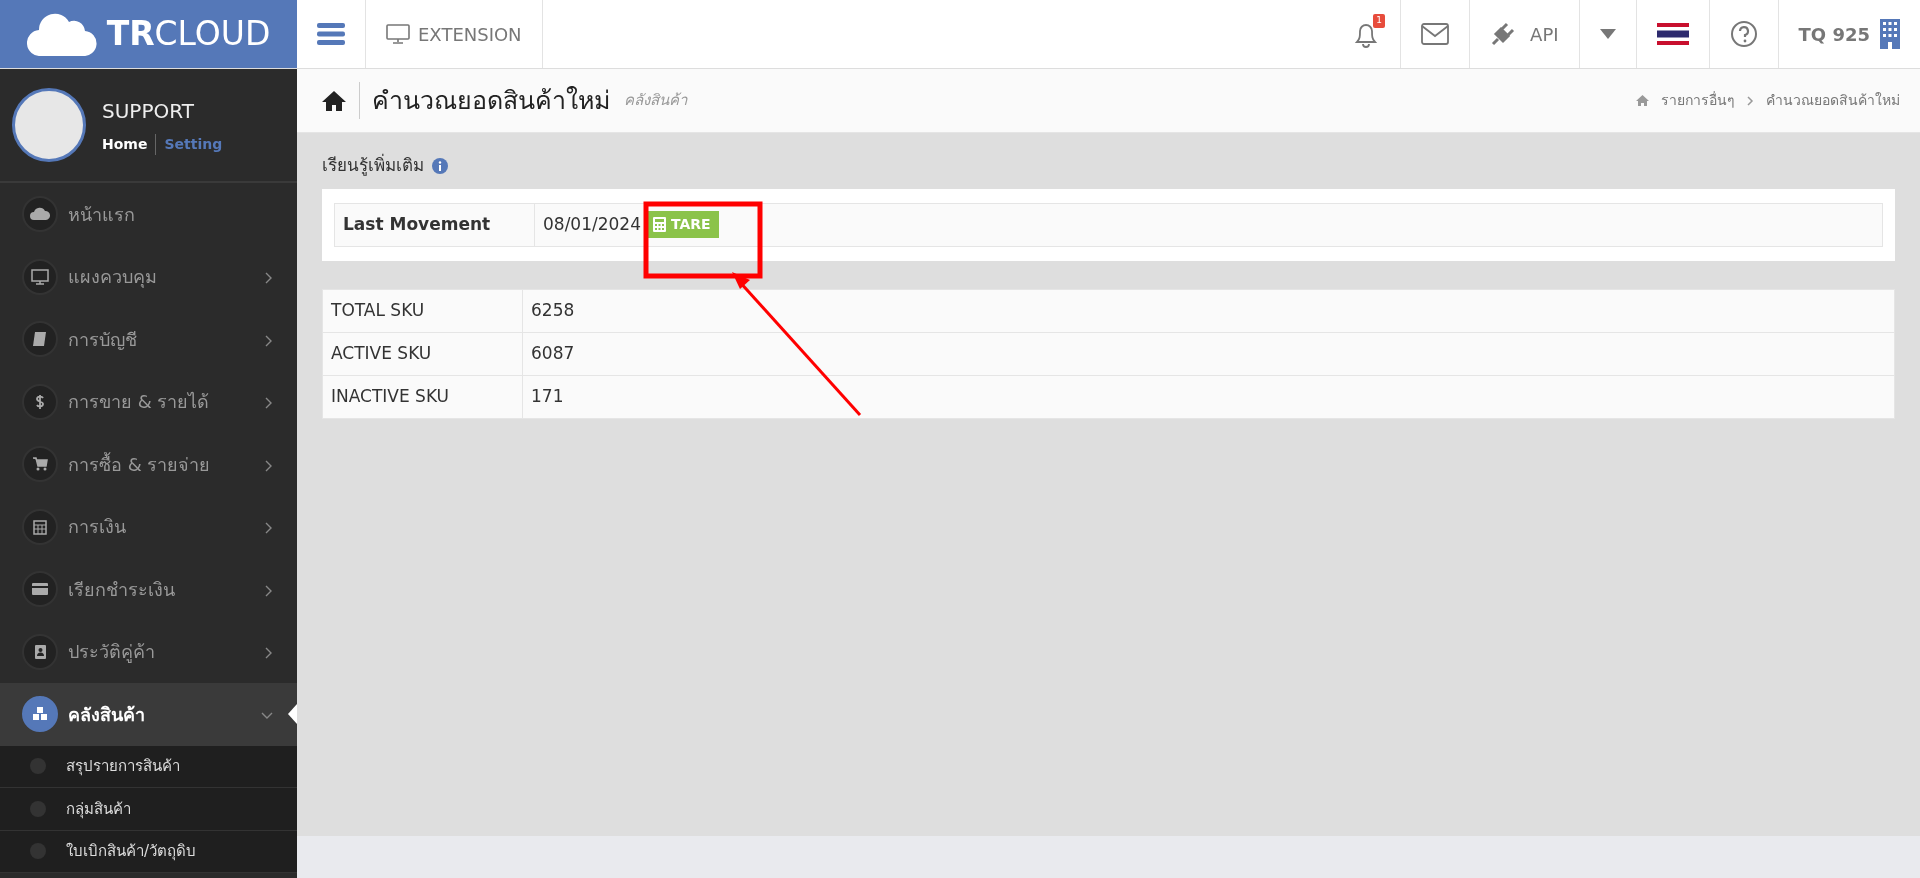 The width and height of the screenshot is (1920, 878). I want to click on table-cell-text: 08/01/2024, so click(592, 224).